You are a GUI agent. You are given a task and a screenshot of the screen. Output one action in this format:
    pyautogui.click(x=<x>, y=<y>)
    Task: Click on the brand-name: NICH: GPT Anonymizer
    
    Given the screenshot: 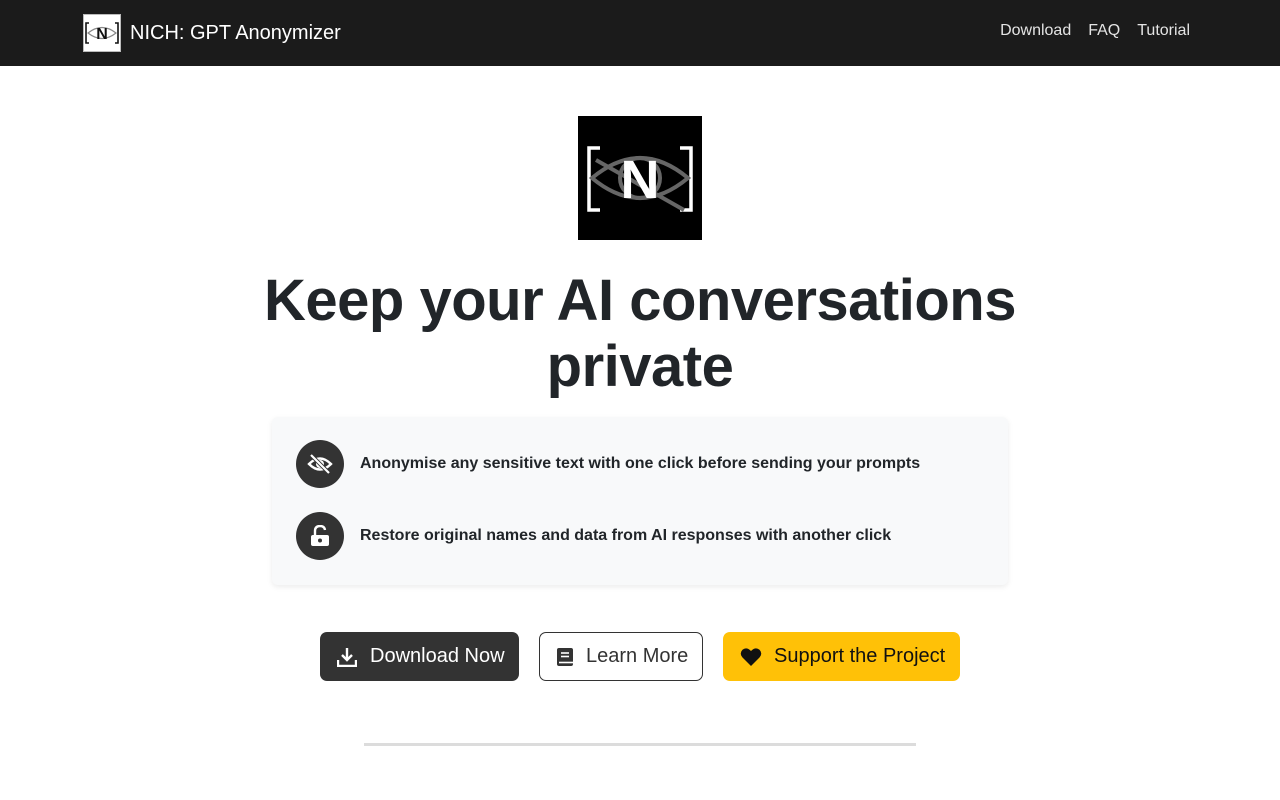 What is the action you would take?
    pyautogui.click(x=235, y=32)
    